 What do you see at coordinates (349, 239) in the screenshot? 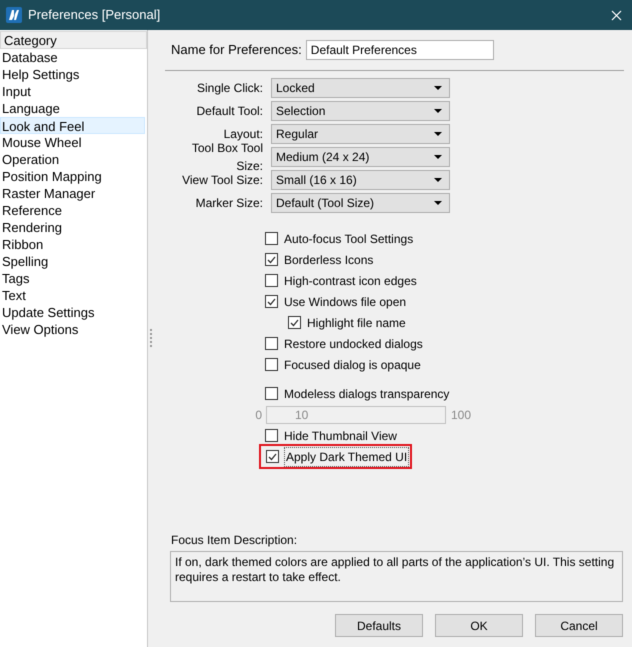
I see `checkbox-label: Auto-focus Tool Settings` at bounding box center [349, 239].